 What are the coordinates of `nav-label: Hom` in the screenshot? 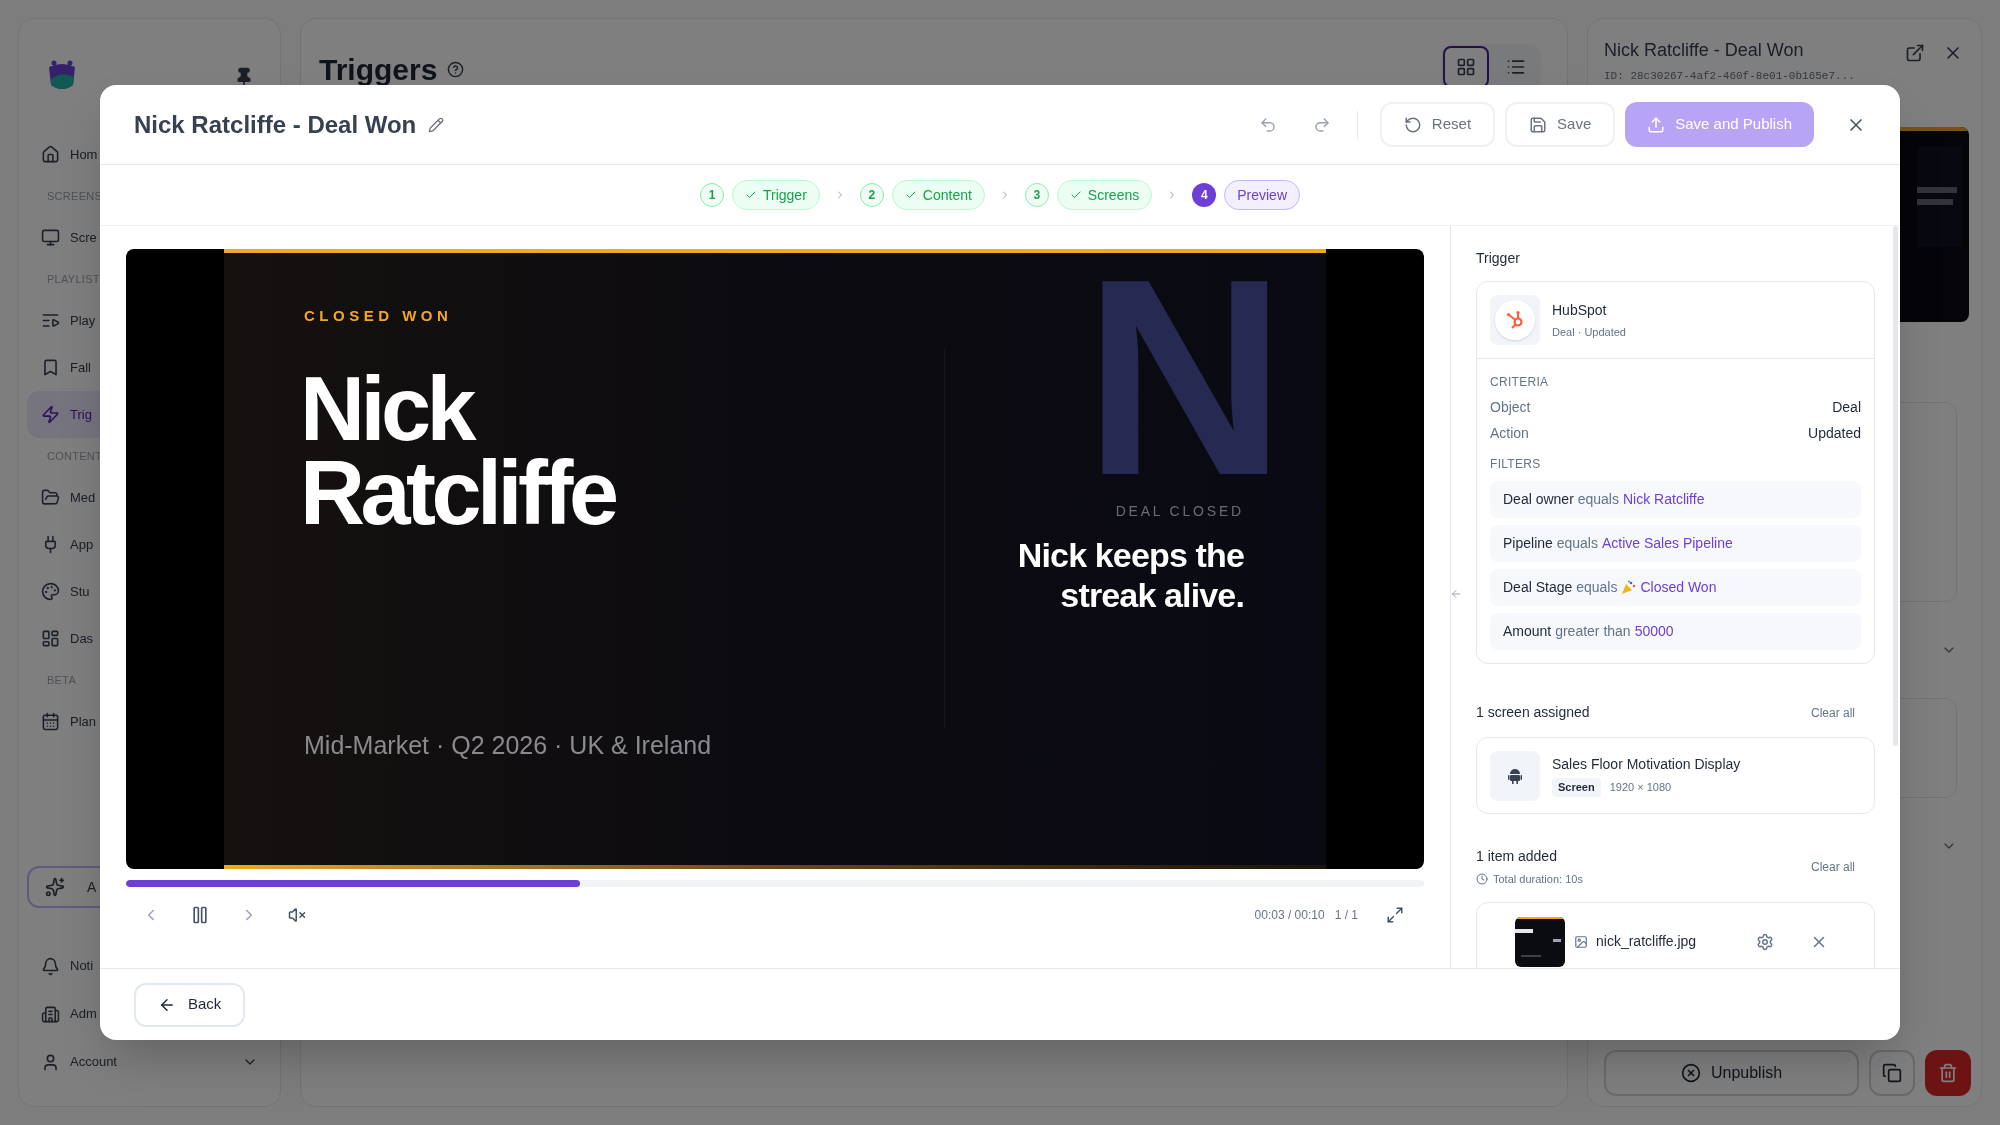 It's located at (84, 154).